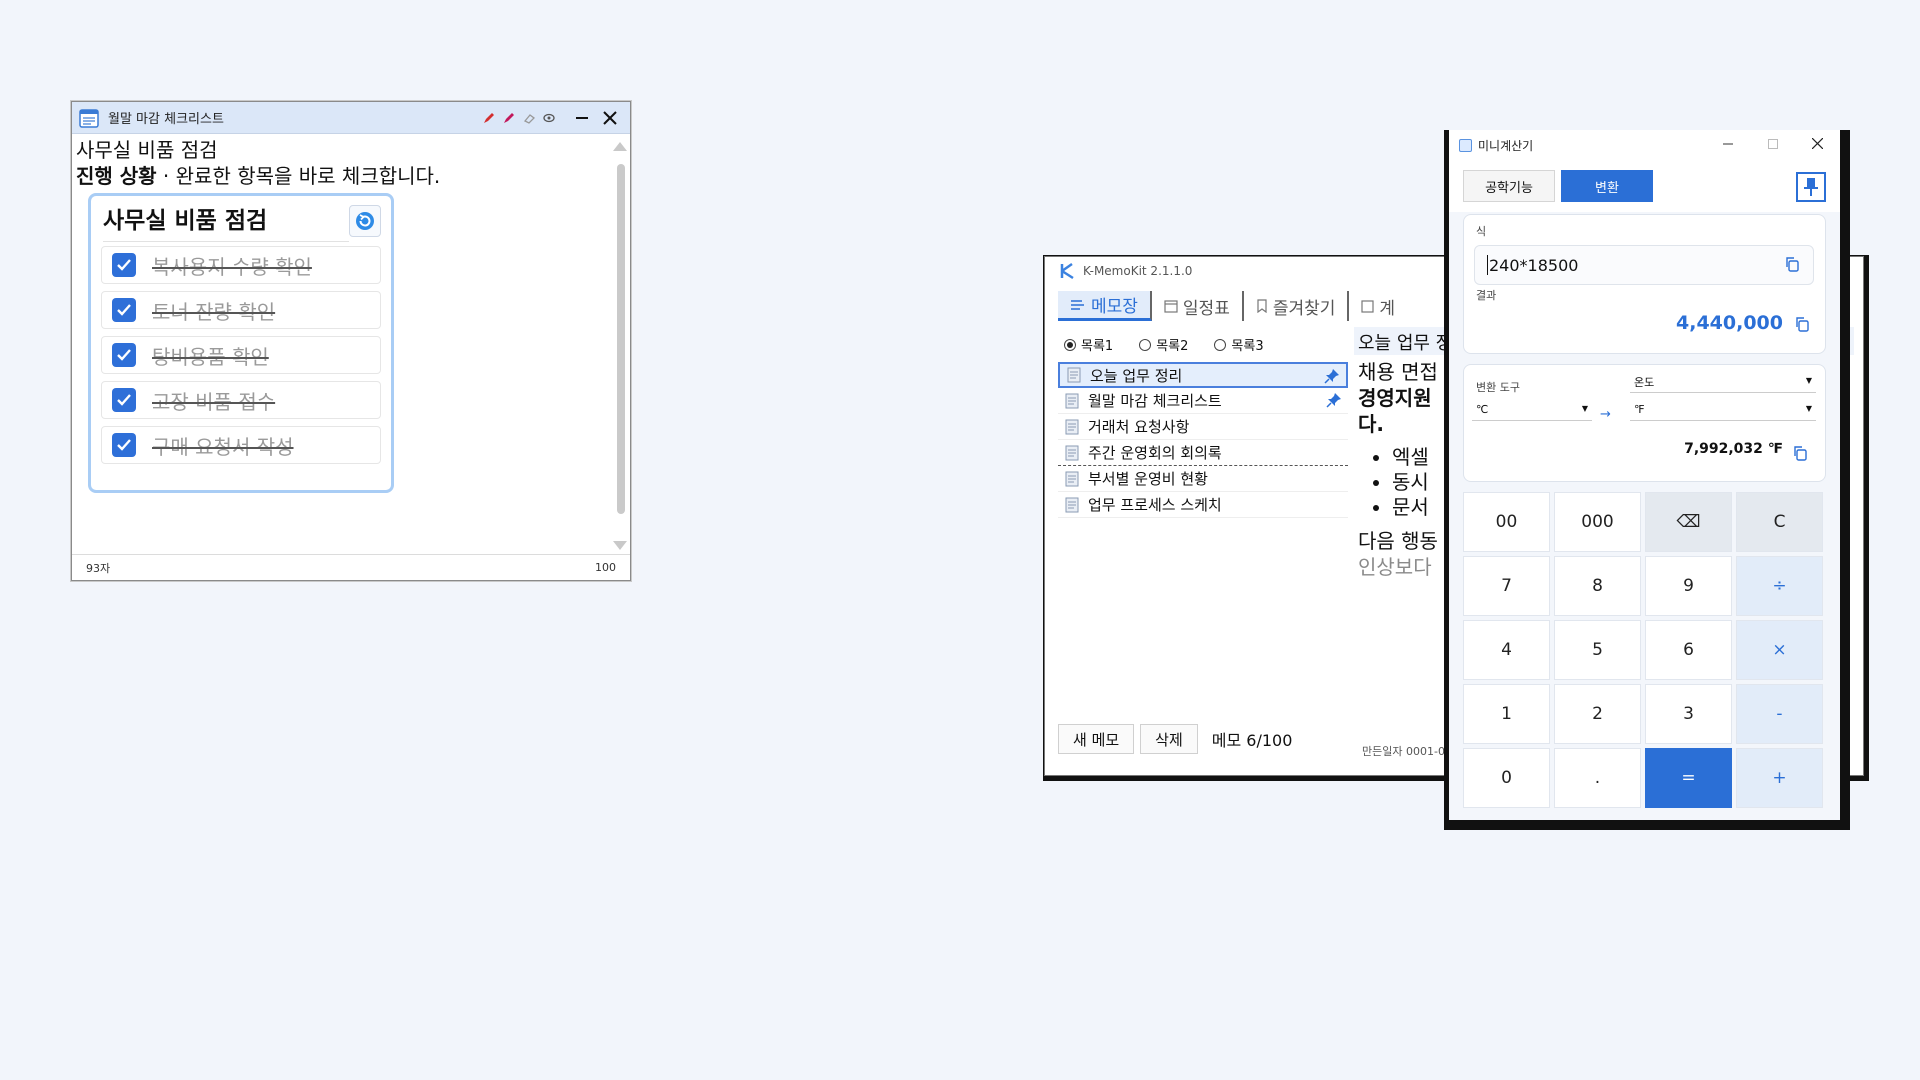 This screenshot has height=1080, width=1920. What do you see at coordinates (214, 311) in the screenshot?
I see `checklist-item-label: 토너 잔량 확인` at bounding box center [214, 311].